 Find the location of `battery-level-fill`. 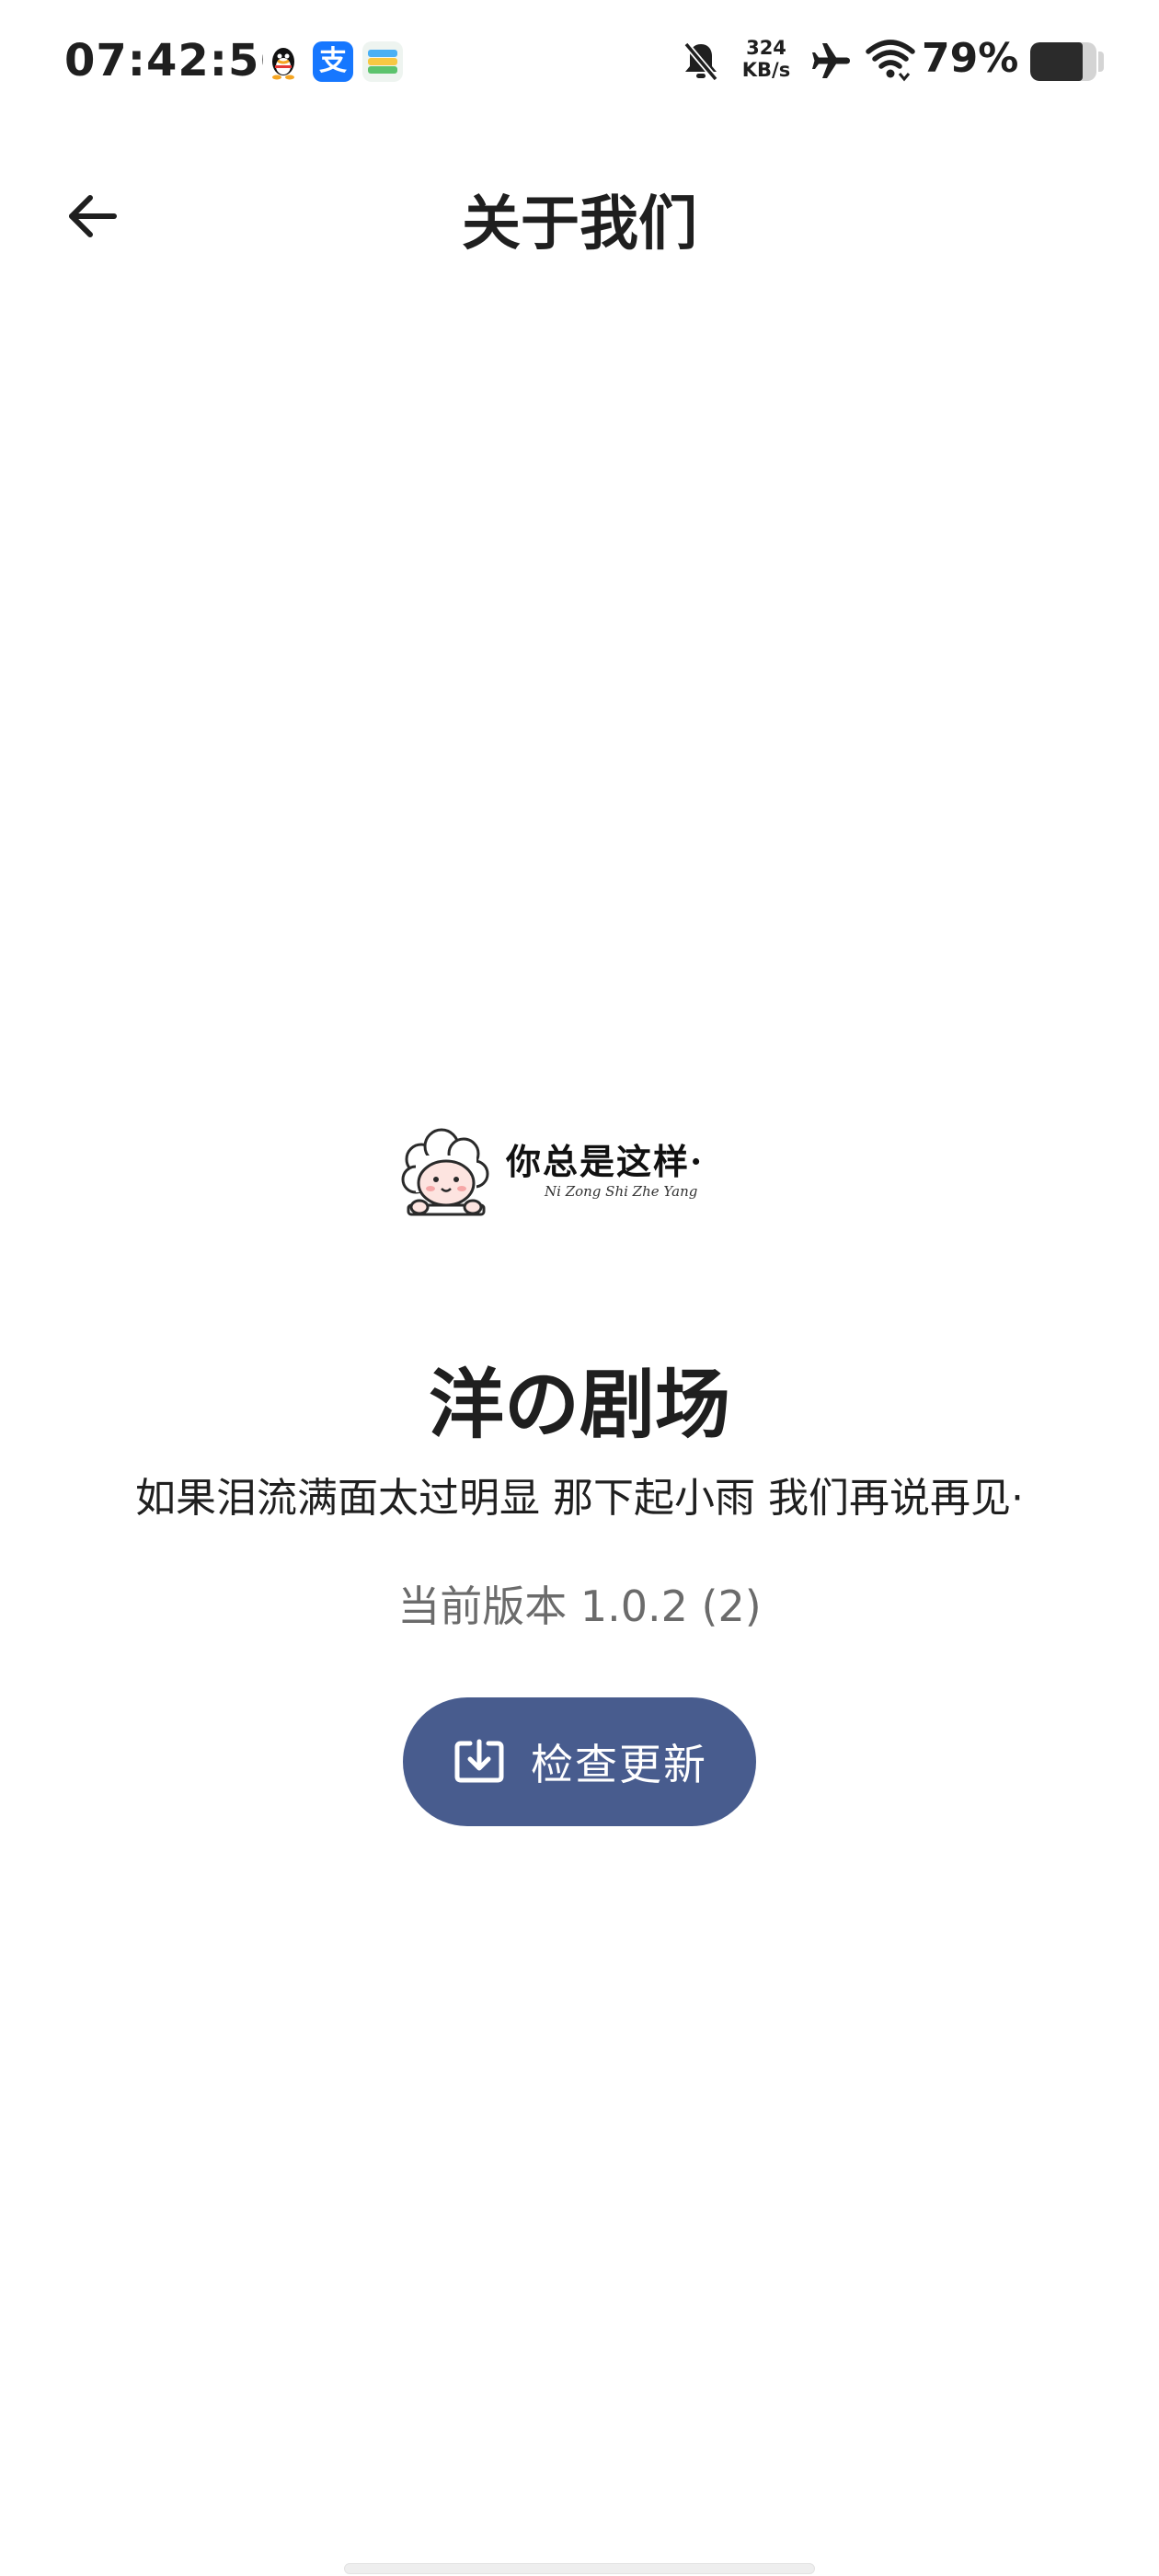

battery-level-fill is located at coordinates (1056, 61).